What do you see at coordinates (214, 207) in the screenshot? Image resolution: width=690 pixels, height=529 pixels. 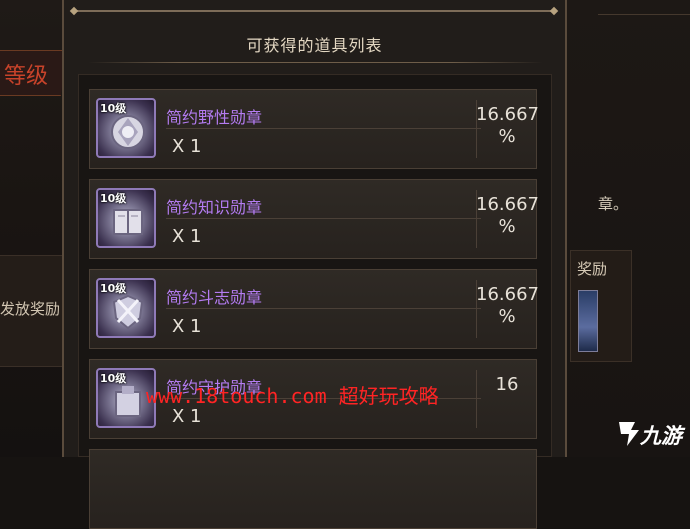 I see `item-name: 简约知识勋章` at bounding box center [214, 207].